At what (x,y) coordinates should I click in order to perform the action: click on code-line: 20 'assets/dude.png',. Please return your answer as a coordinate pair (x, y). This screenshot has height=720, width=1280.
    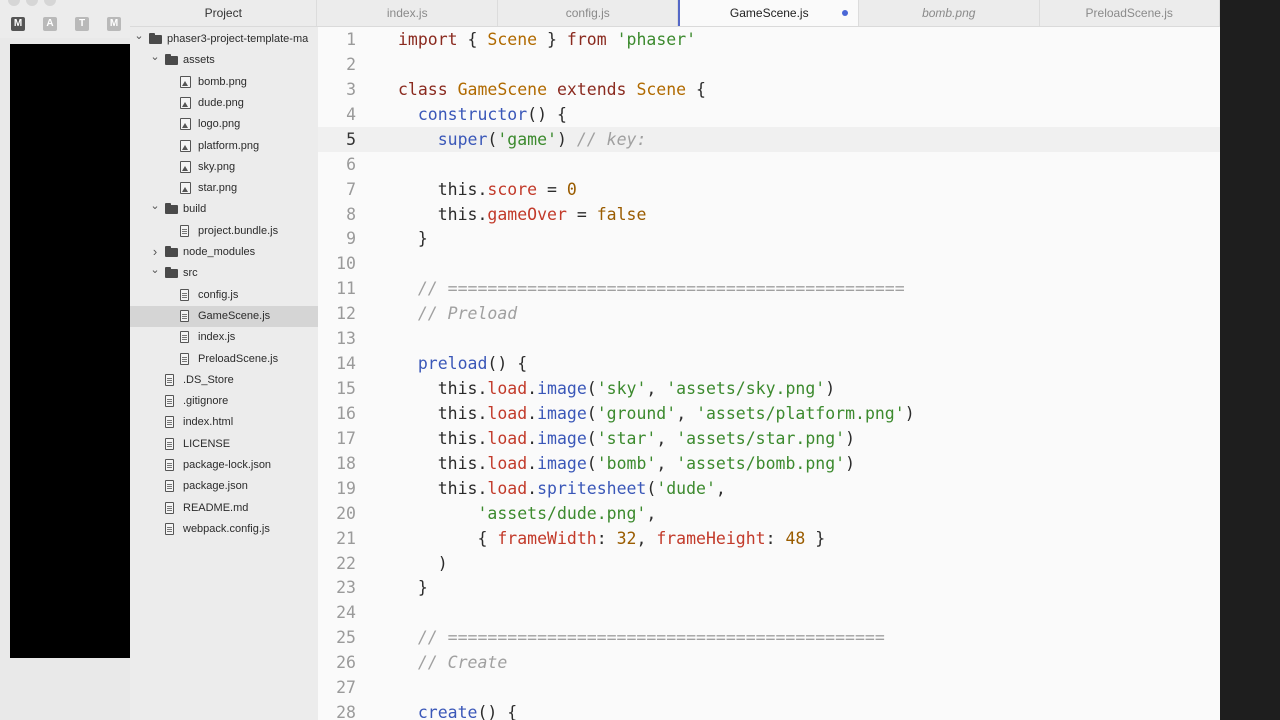
    Looking at the image, I should click on (769, 513).